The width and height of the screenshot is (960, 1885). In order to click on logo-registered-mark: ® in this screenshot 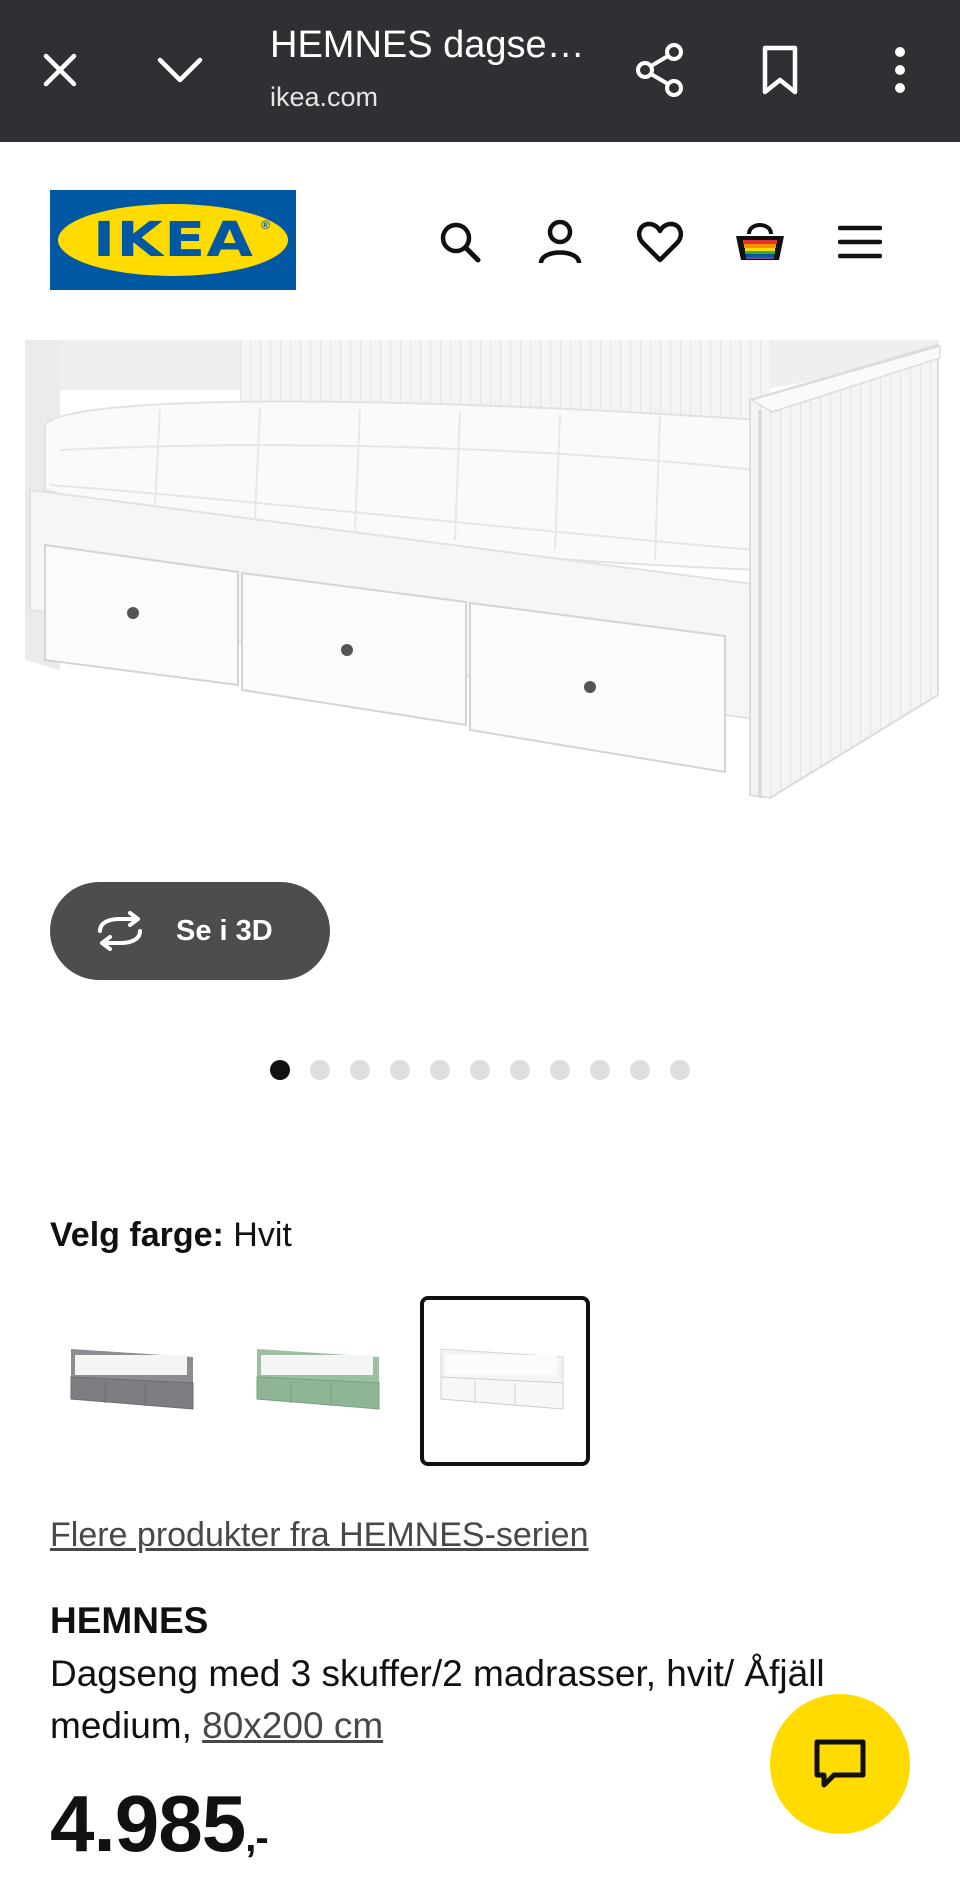, I will do `click(265, 225)`.